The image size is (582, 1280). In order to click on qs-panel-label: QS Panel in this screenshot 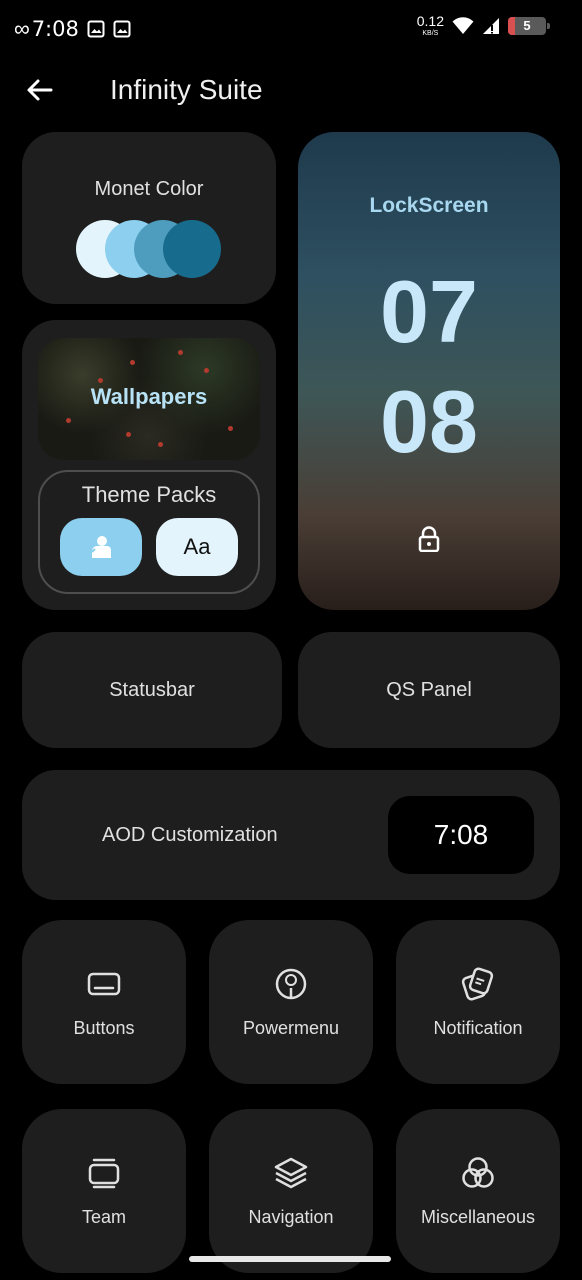, I will do `click(429, 689)`.